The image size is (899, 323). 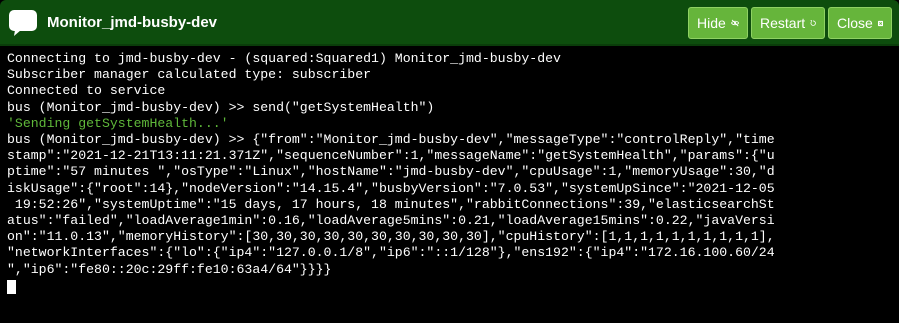 I want to click on close-button: Close, so click(x=860, y=23).